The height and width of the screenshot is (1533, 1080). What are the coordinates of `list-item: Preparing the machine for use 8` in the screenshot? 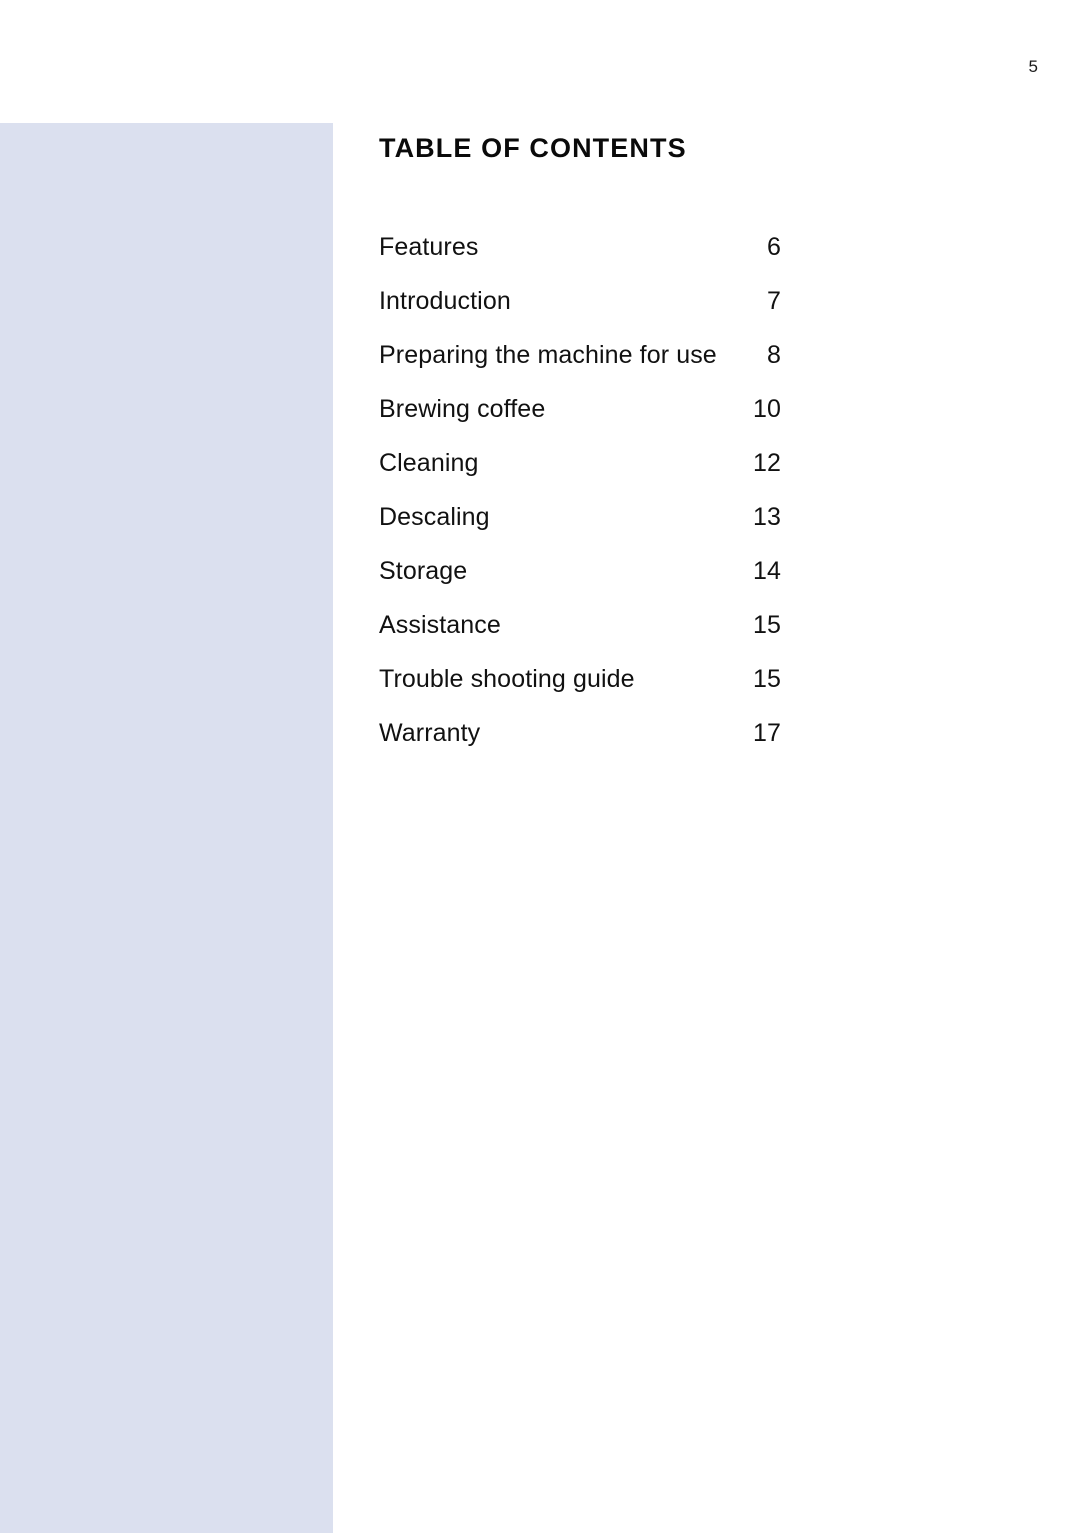 It's located at (580, 355).